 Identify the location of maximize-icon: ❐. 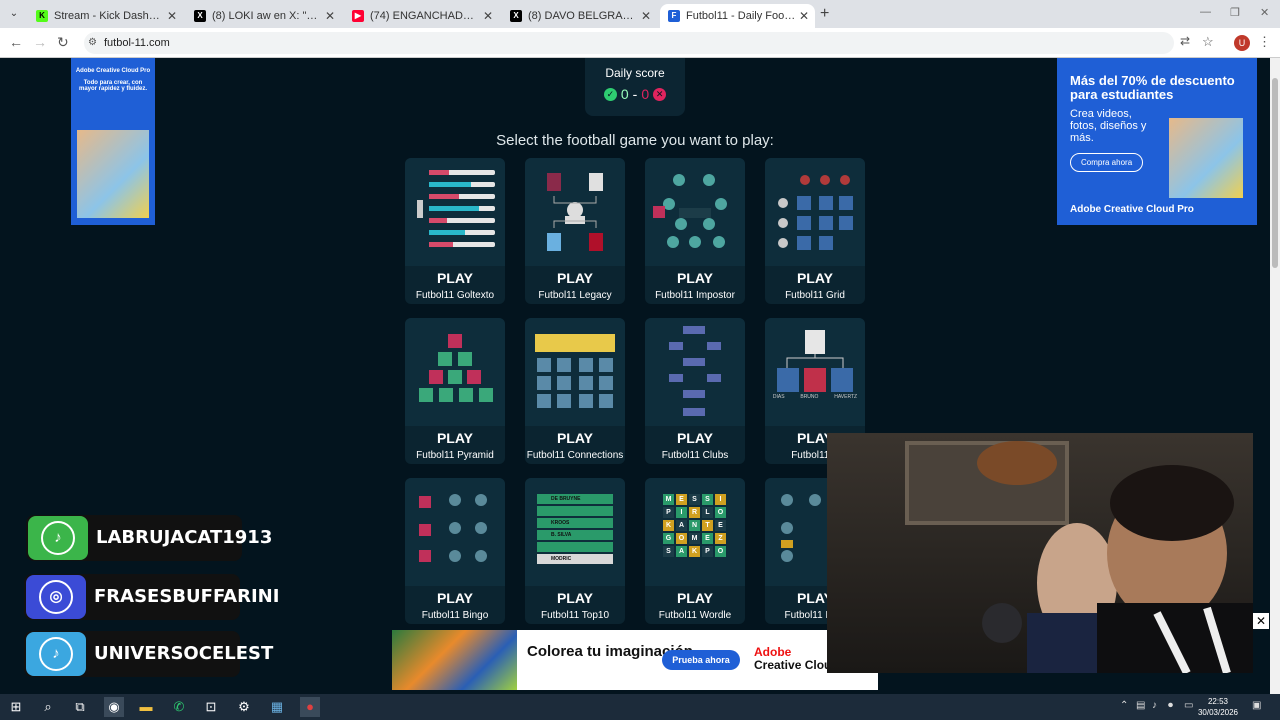
(1235, 12).